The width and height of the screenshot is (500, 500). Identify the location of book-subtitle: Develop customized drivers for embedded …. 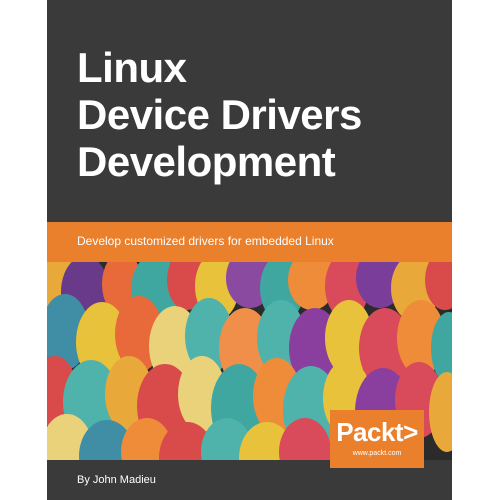
(205, 241).